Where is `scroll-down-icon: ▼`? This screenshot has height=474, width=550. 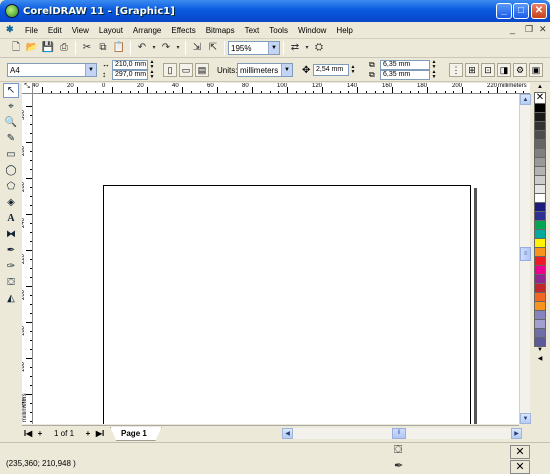
scroll-down-icon: ▼ is located at coordinates (525, 418).